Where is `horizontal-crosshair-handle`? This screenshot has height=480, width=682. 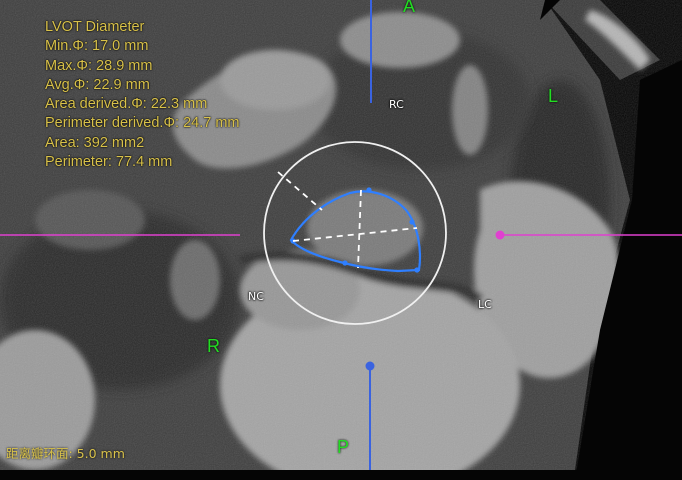 horizontal-crosshair-handle is located at coordinates (500, 235).